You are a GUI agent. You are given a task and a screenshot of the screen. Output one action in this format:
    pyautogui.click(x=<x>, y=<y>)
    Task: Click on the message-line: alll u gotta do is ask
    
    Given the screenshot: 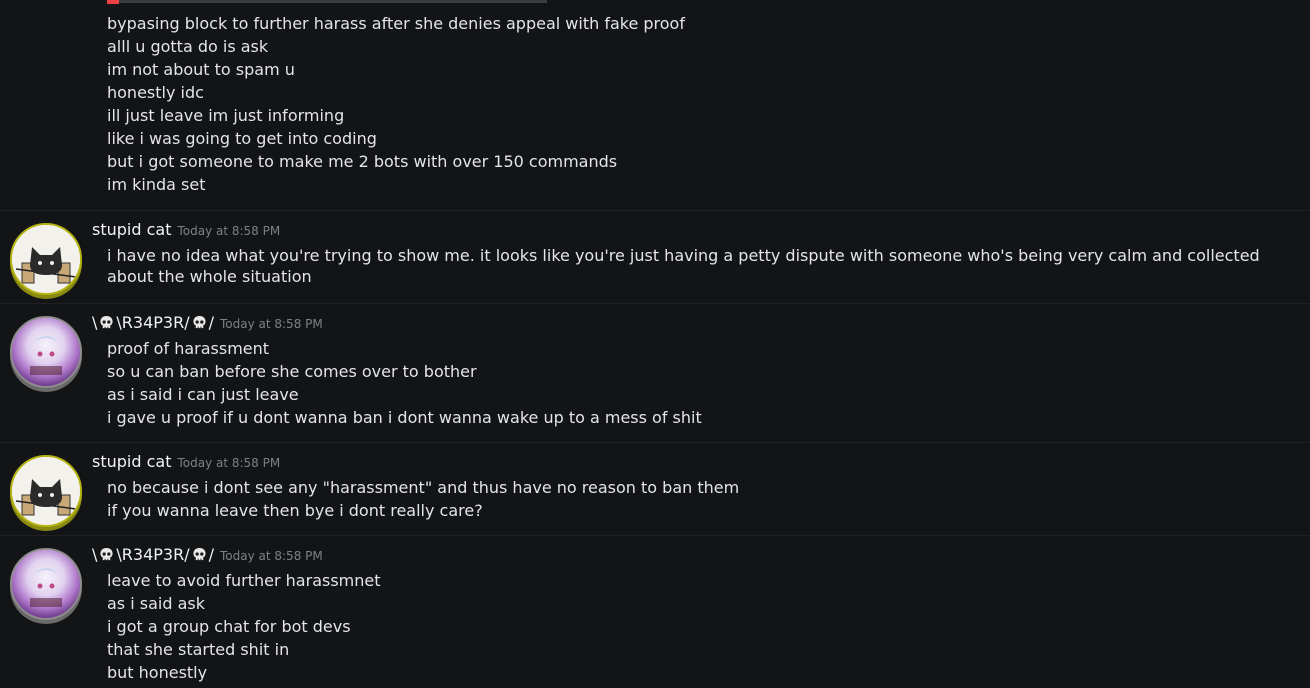 What is the action you would take?
    pyautogui.click(x=704, y=46)
    